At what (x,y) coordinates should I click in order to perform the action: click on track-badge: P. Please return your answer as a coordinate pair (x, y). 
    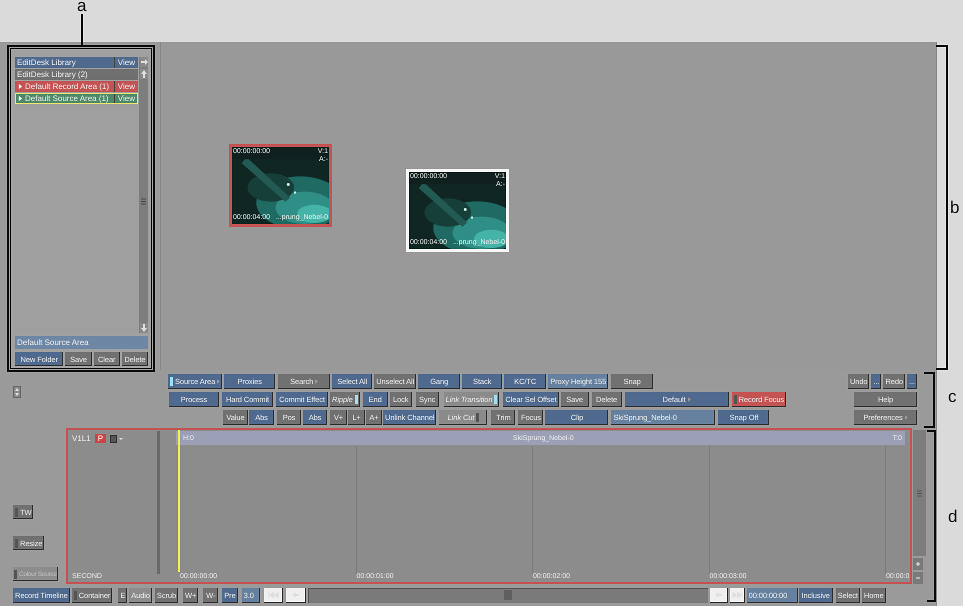
    Looking at the image, I should click on (100, 438).